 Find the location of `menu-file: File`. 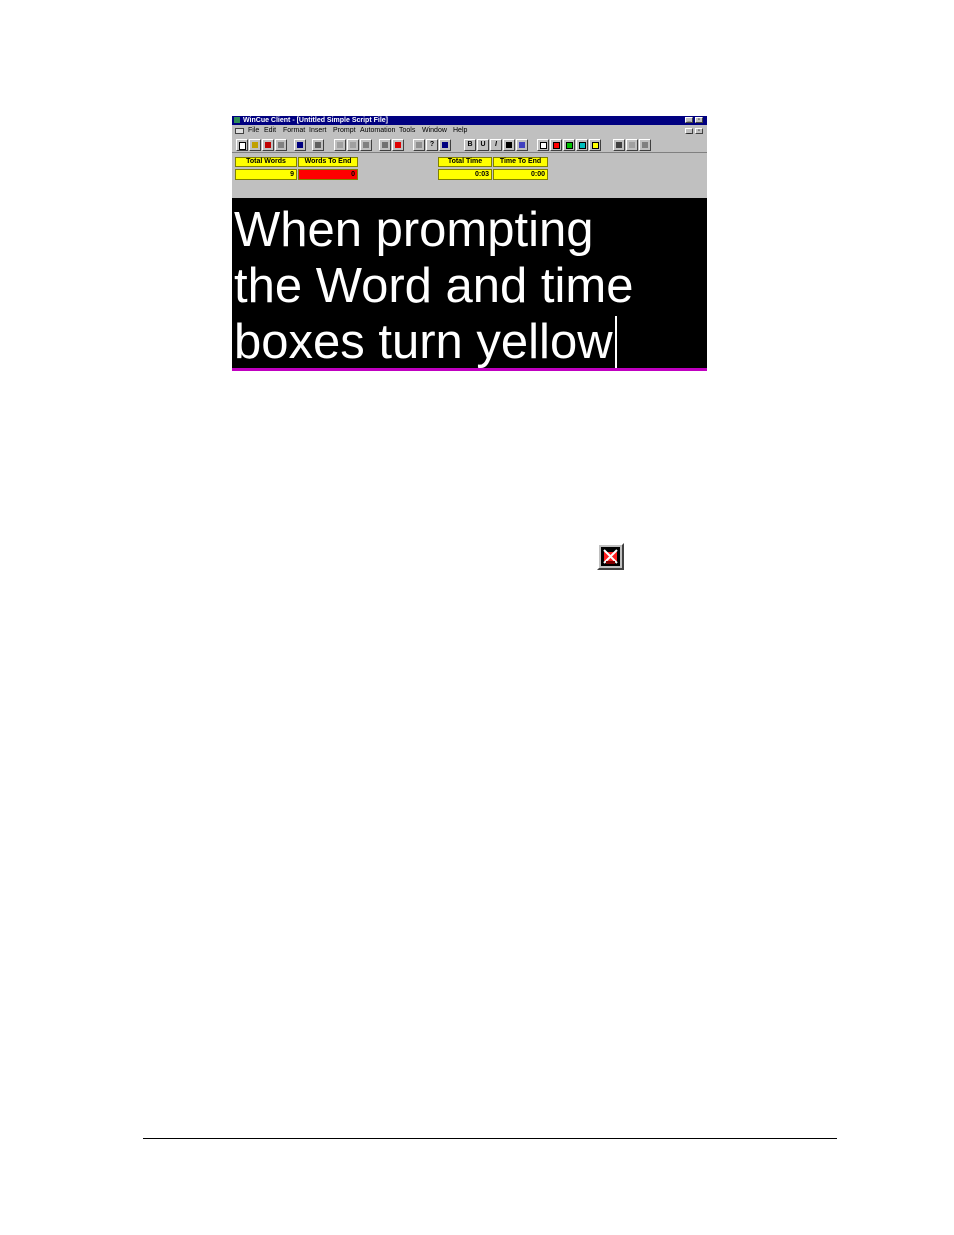

menu-file: File is located at coordinates (253, 131).